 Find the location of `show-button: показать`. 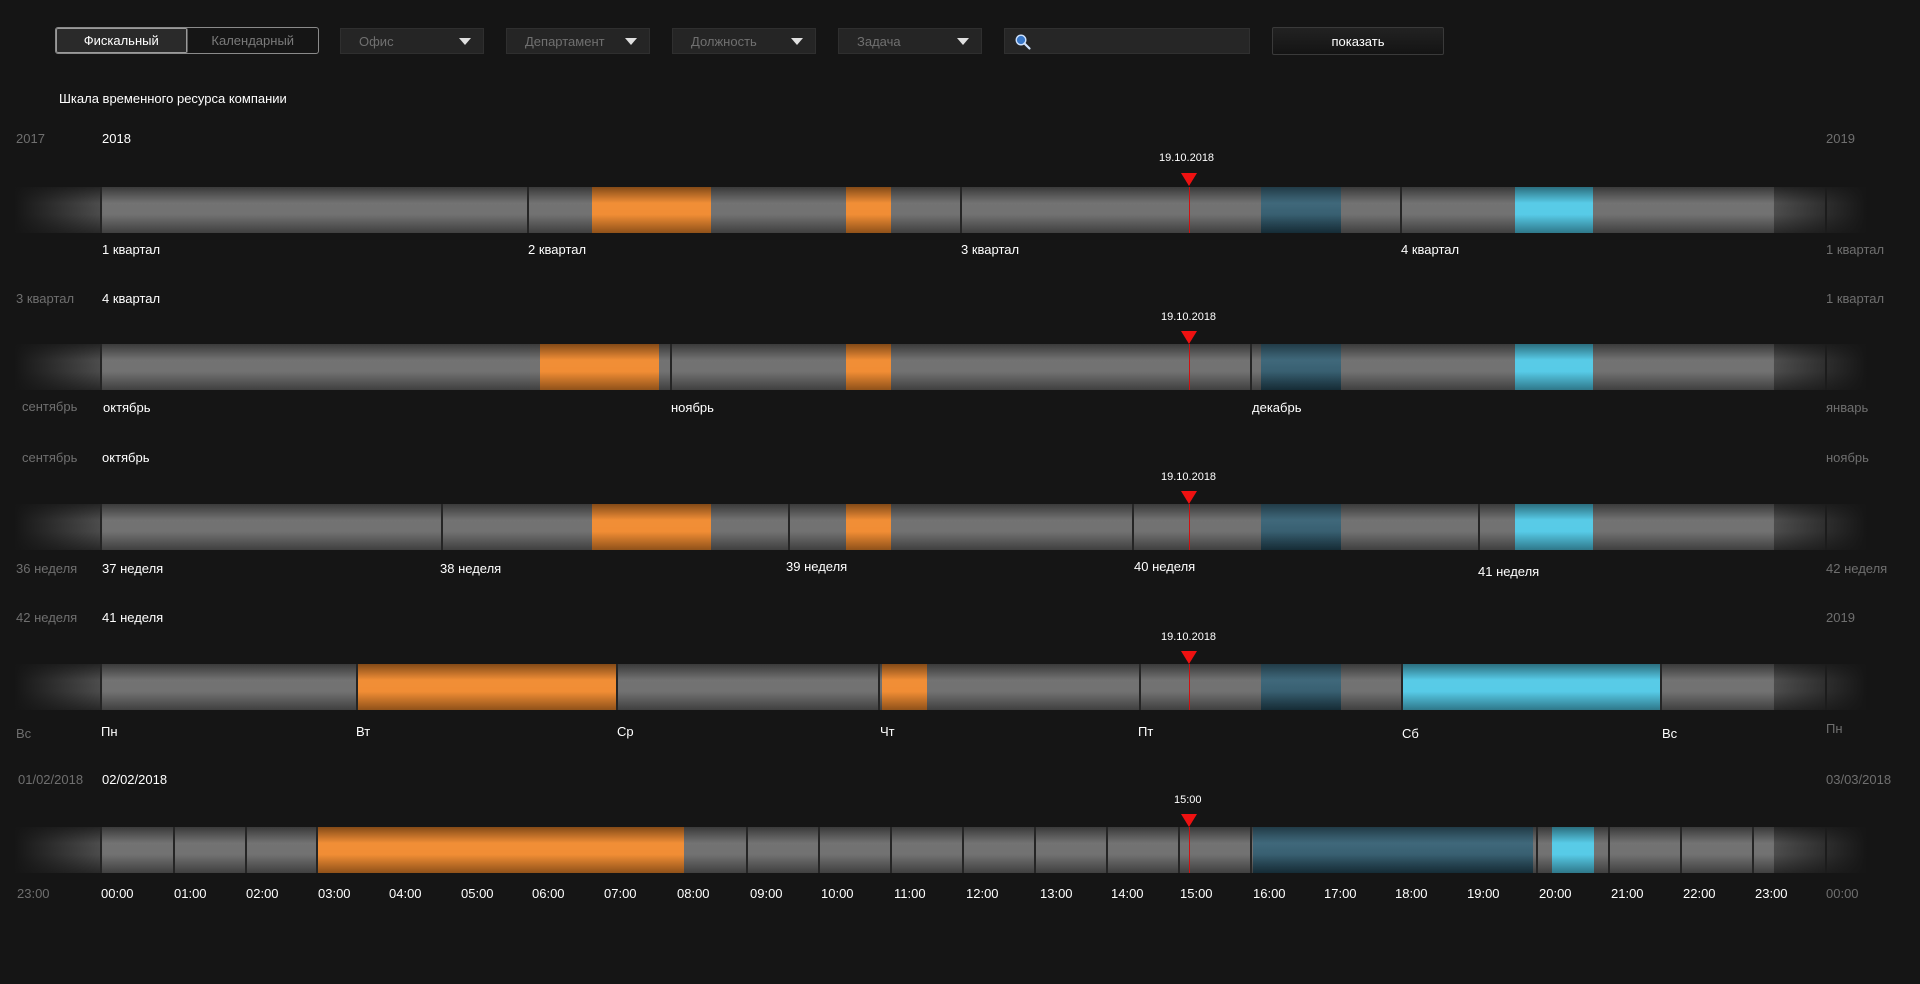

show-button: показать is located at coordinates (1358, 41).